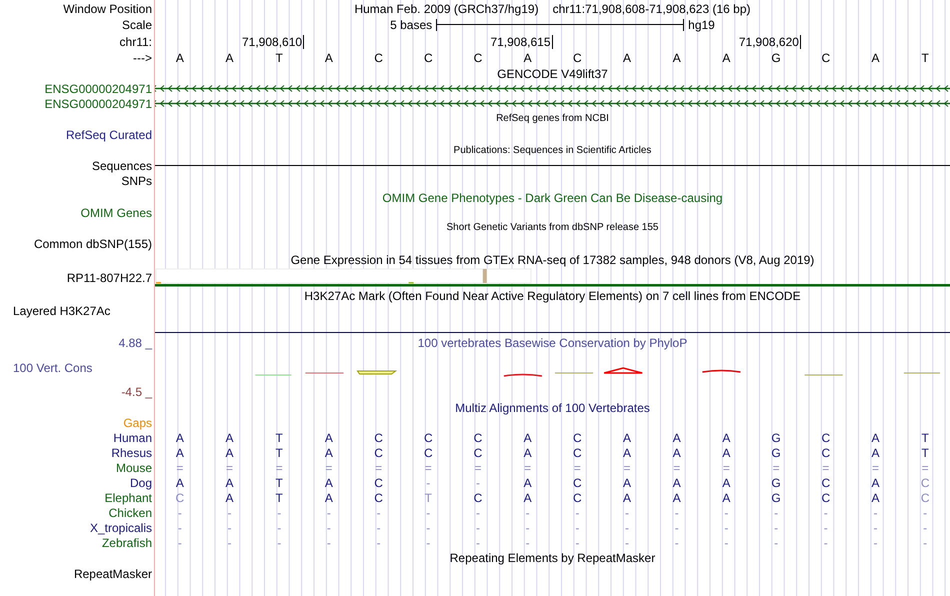  I want to click on track-label: RefSeq Curated, so click(109, 135).